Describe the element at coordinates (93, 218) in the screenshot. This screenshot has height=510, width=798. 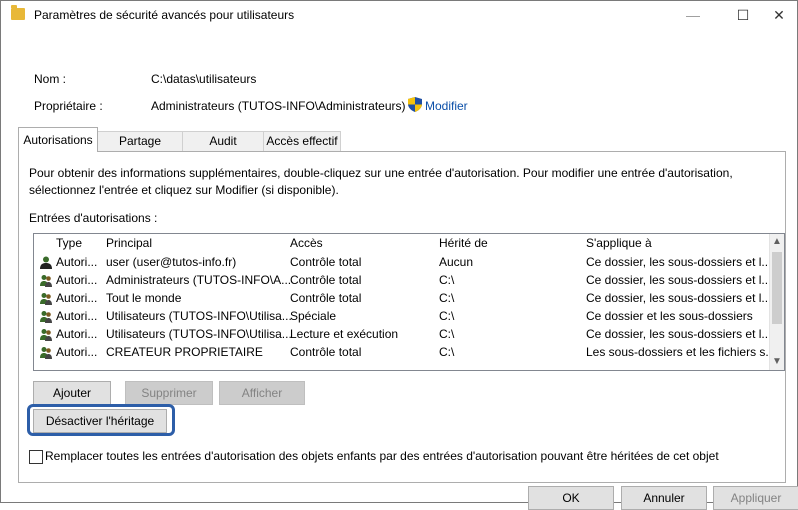
I see `entries-label: Entrées d'autorisations :` at that location.